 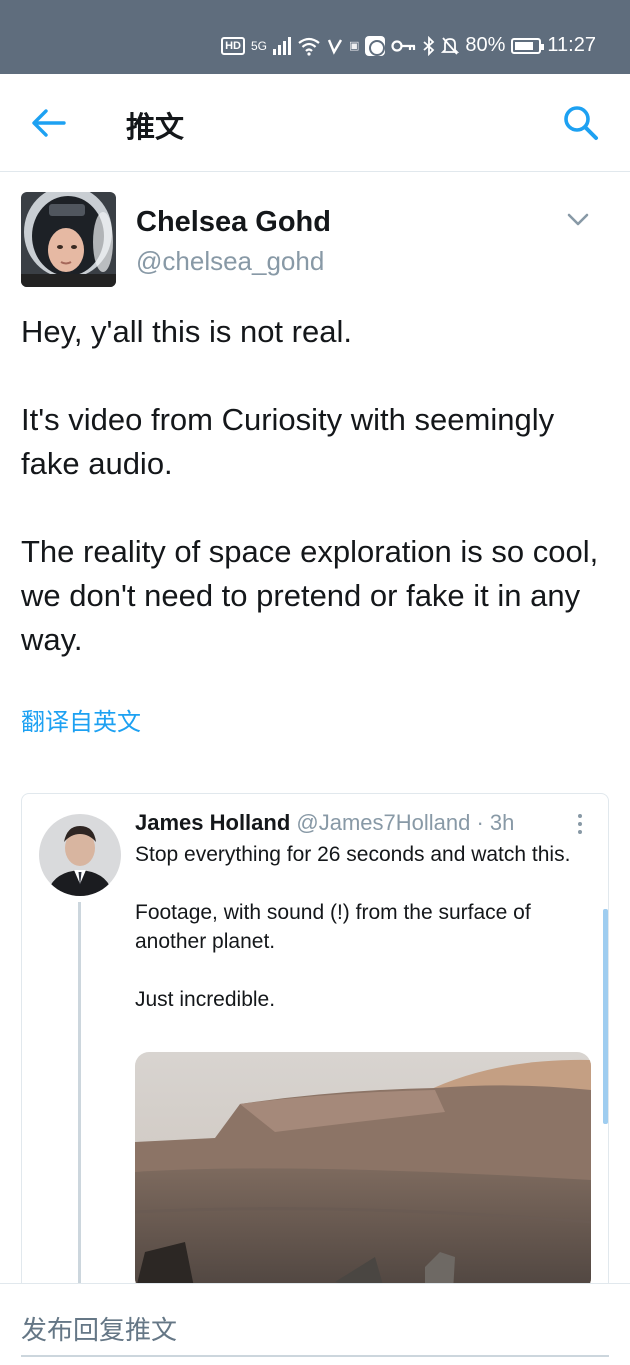 What do you see at coordinates (233, 222) in the screenshot?
I see `author-name: Chelsea Gohd` at bounding box center [233, 222].